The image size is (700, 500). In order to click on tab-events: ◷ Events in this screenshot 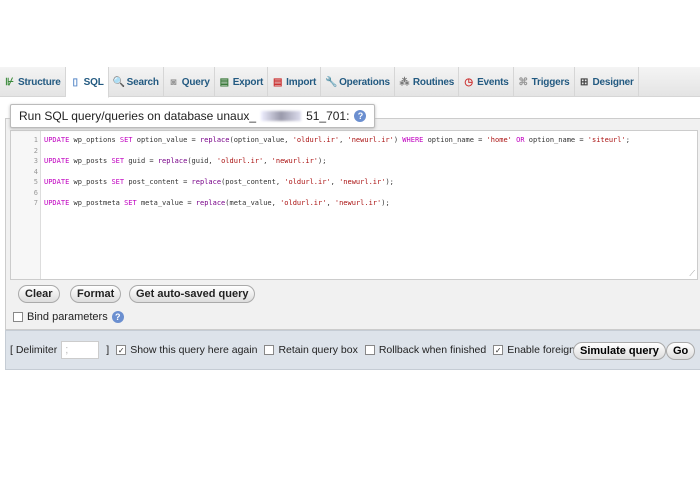, I will do `click(486, 82)`.